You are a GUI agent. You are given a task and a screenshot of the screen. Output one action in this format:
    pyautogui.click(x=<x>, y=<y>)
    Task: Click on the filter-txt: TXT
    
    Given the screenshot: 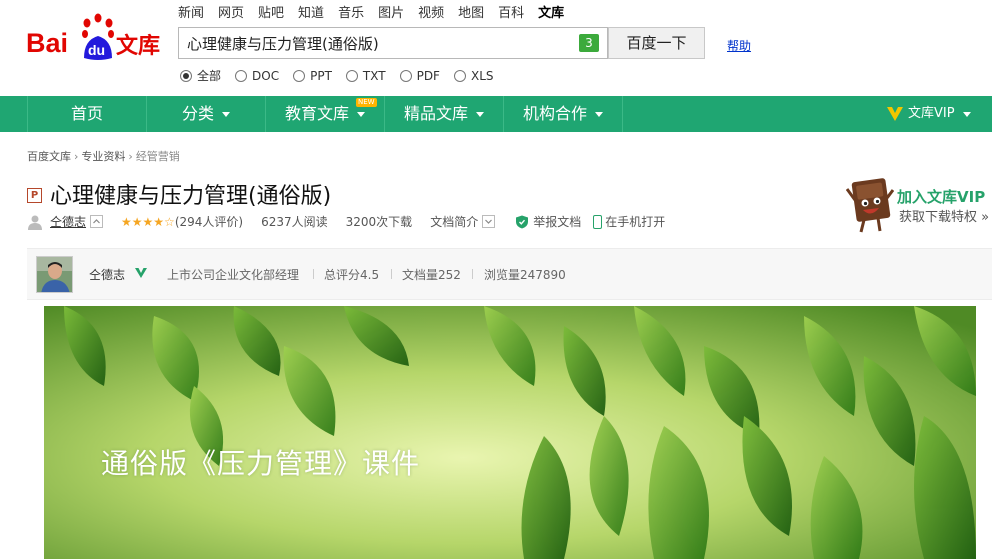 What is the action you would take?
    pyautogui.click(x=365, y=75)
    